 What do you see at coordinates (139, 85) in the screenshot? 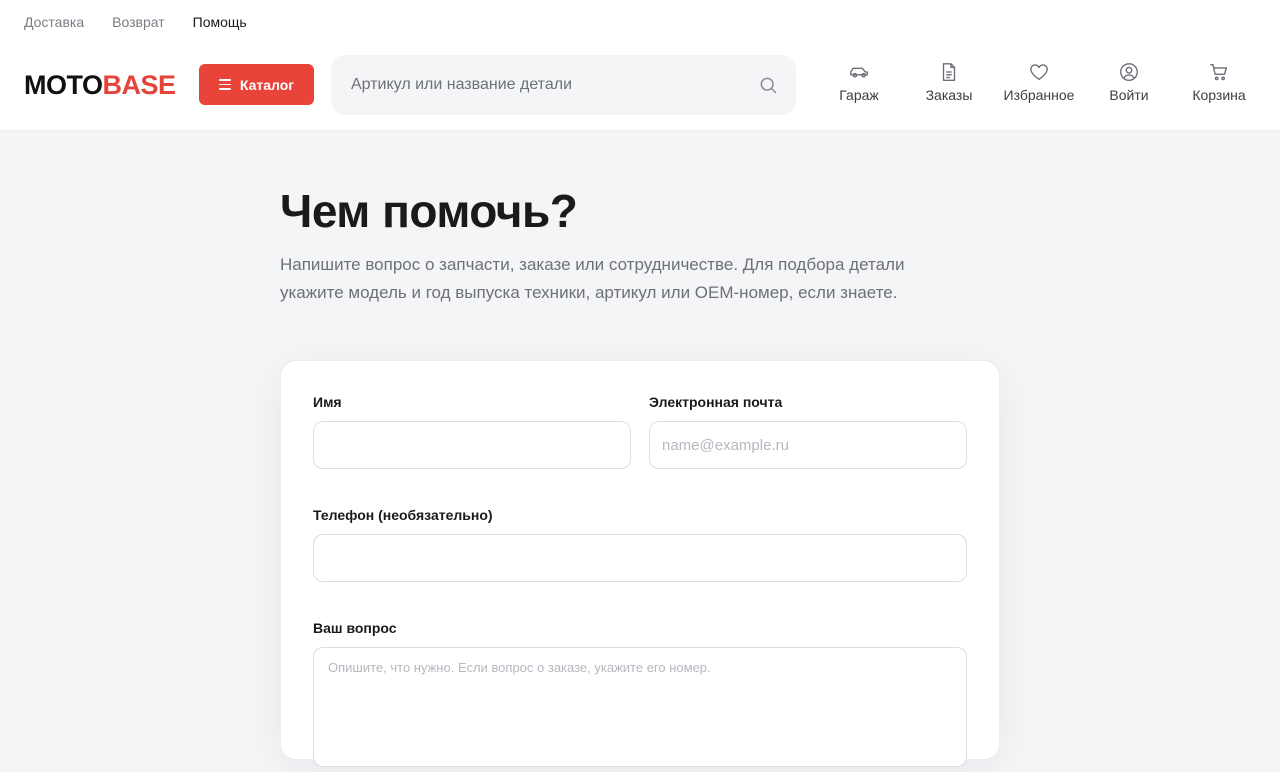
I see `logo-part-base: BASE` at bounding box center [139, 85].